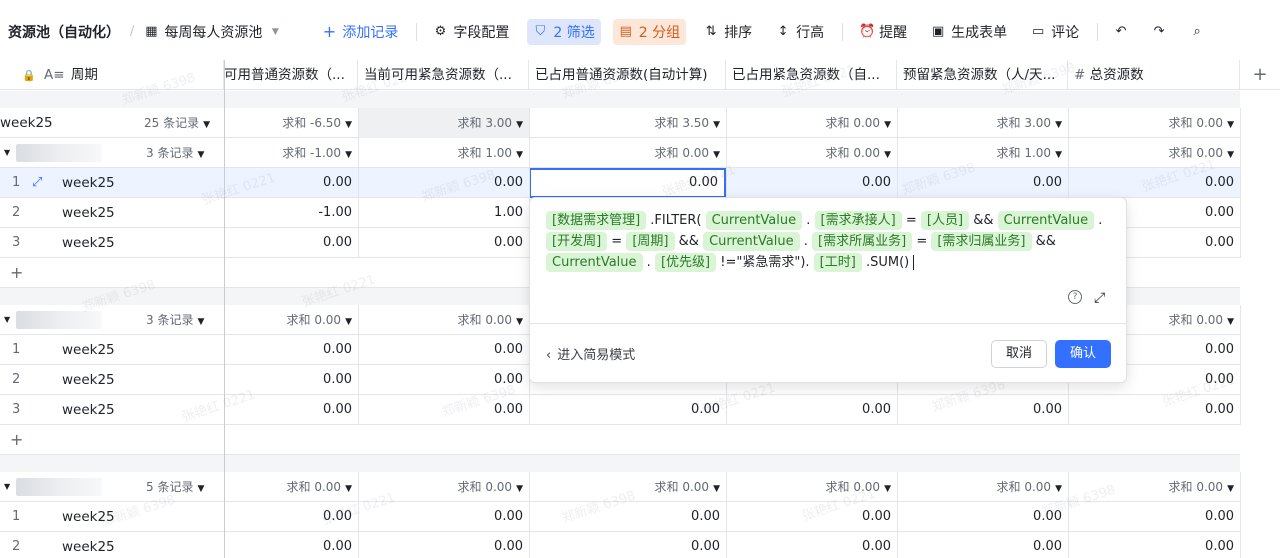 This screenshot has width=1280, height=558. I want to click on formula-field-token: [需求所属业务], so click(862, 241).